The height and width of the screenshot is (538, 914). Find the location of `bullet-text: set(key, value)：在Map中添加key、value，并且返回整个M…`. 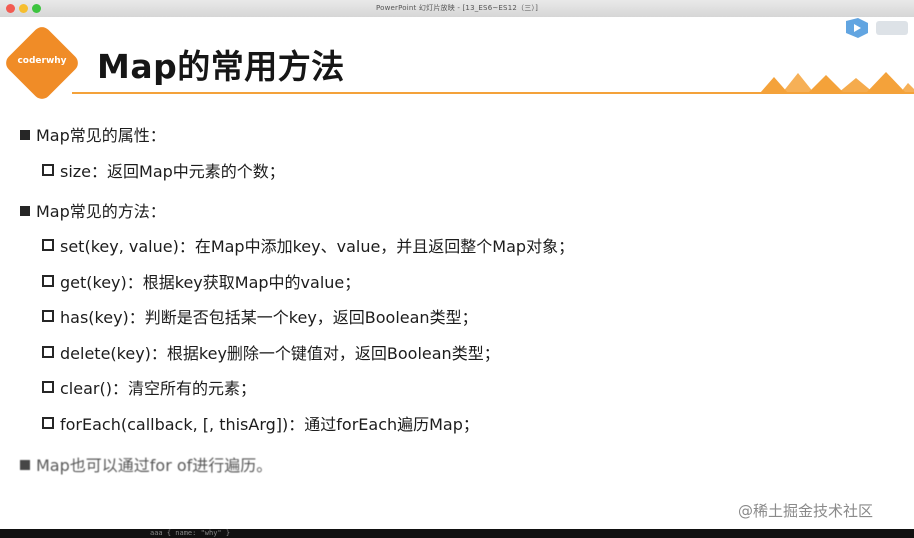

bullet-text: set(key, value)：在Map中添加key、value，并且返回整个M… is located at coordinates (317, 246).